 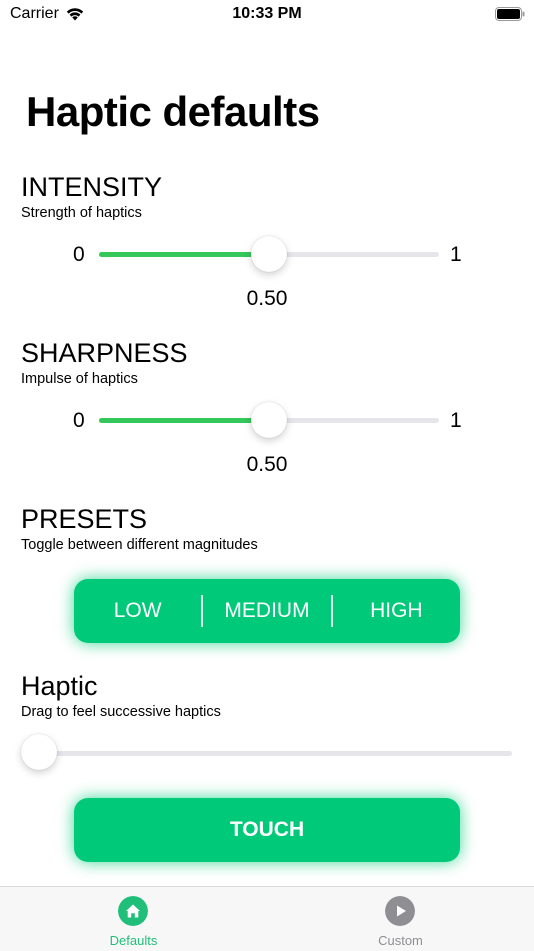 What do you see at coordinates (79, 254) in the screenshot?
I see `intensity-min-label: 0` at bounding box center [79, 254].